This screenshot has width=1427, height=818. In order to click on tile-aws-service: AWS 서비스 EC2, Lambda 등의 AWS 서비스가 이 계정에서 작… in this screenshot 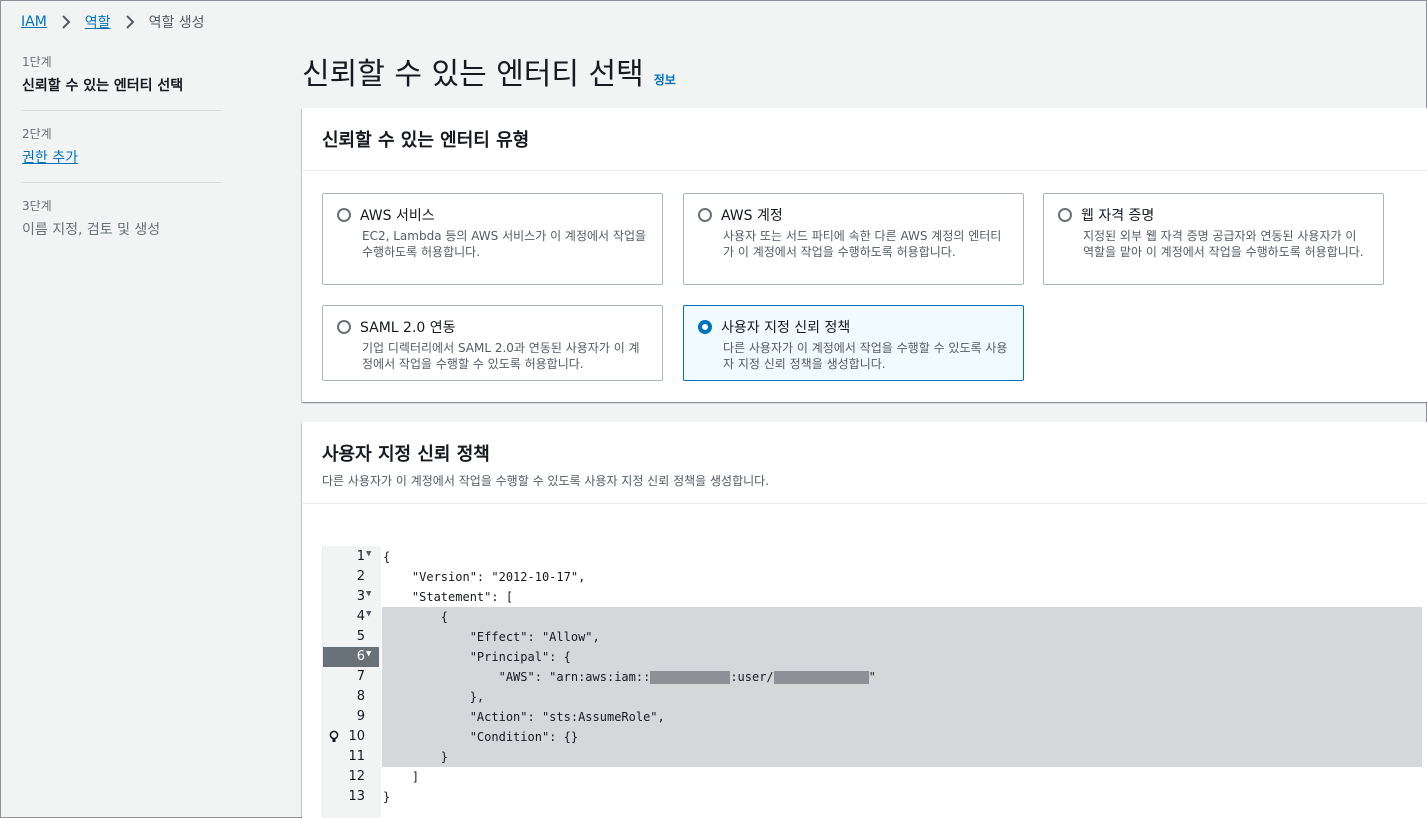, I will do `click(492, 239)`.